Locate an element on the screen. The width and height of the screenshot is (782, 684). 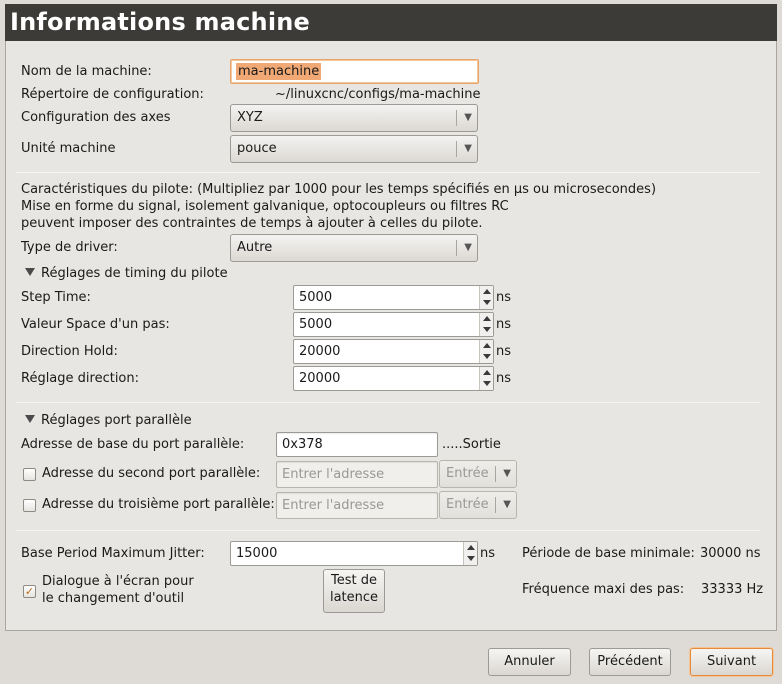
latency-test-line1: Test de is located at coordinates (354, 580).